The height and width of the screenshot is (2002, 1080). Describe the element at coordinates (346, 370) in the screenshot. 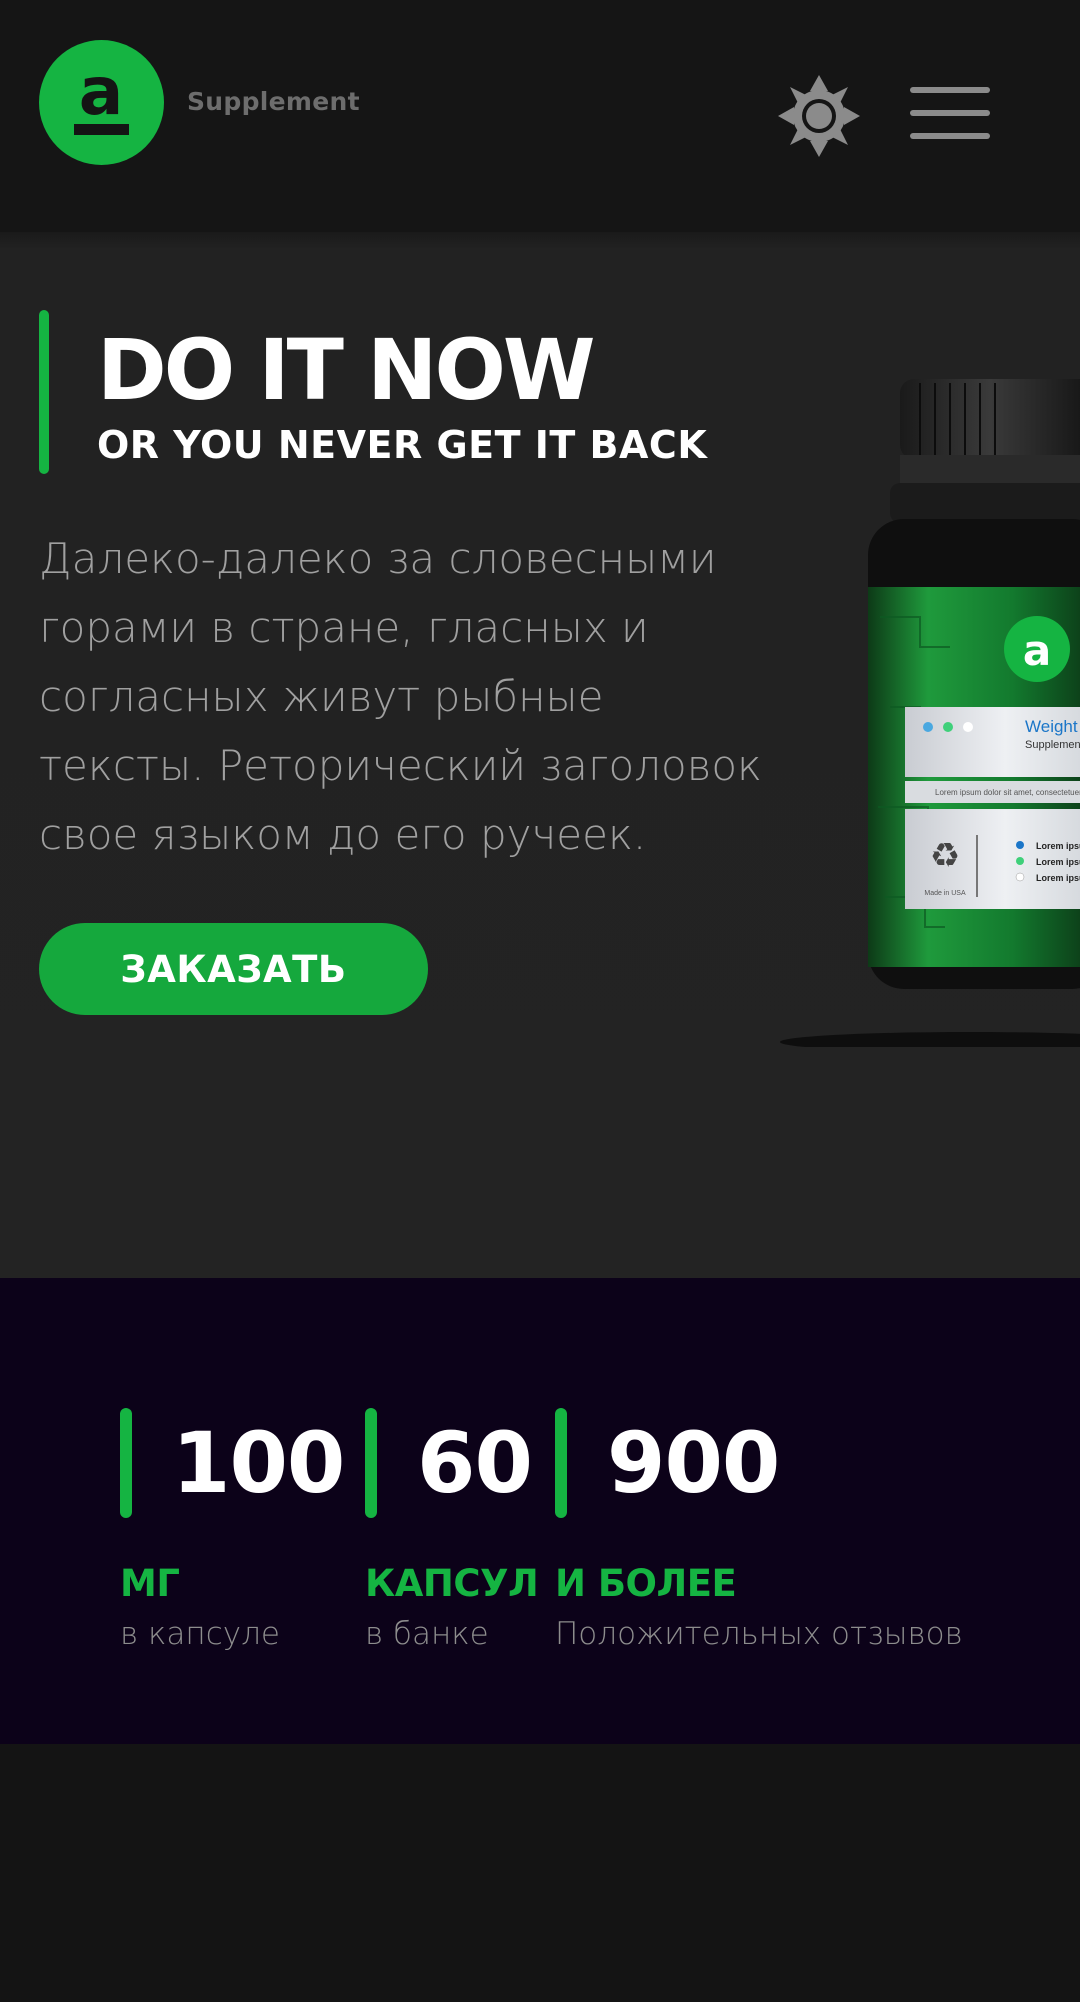

I see `hero-title: DO IT NOW` at that location.